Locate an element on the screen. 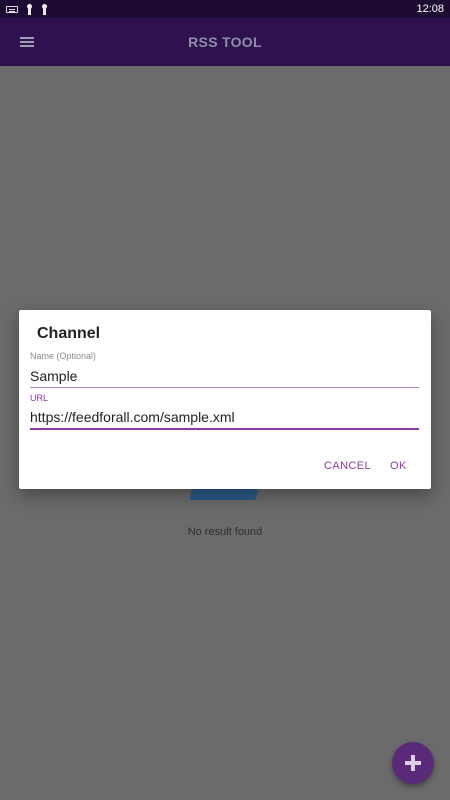 This screenshot has height=800, width=450. dialog-title: Channel is located at coordinates (69, 333).